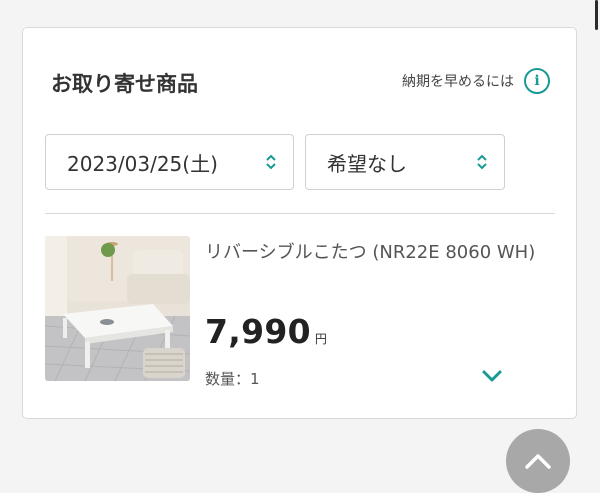  Describe the element at coordinates (300, 213) in the screenshot. I see `divider` at that location.